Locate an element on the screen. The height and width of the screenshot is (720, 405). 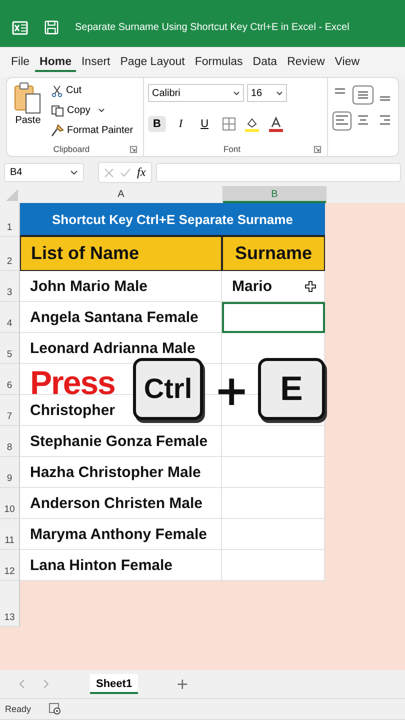
row-number: 4 is located at coordinates (10, 317).